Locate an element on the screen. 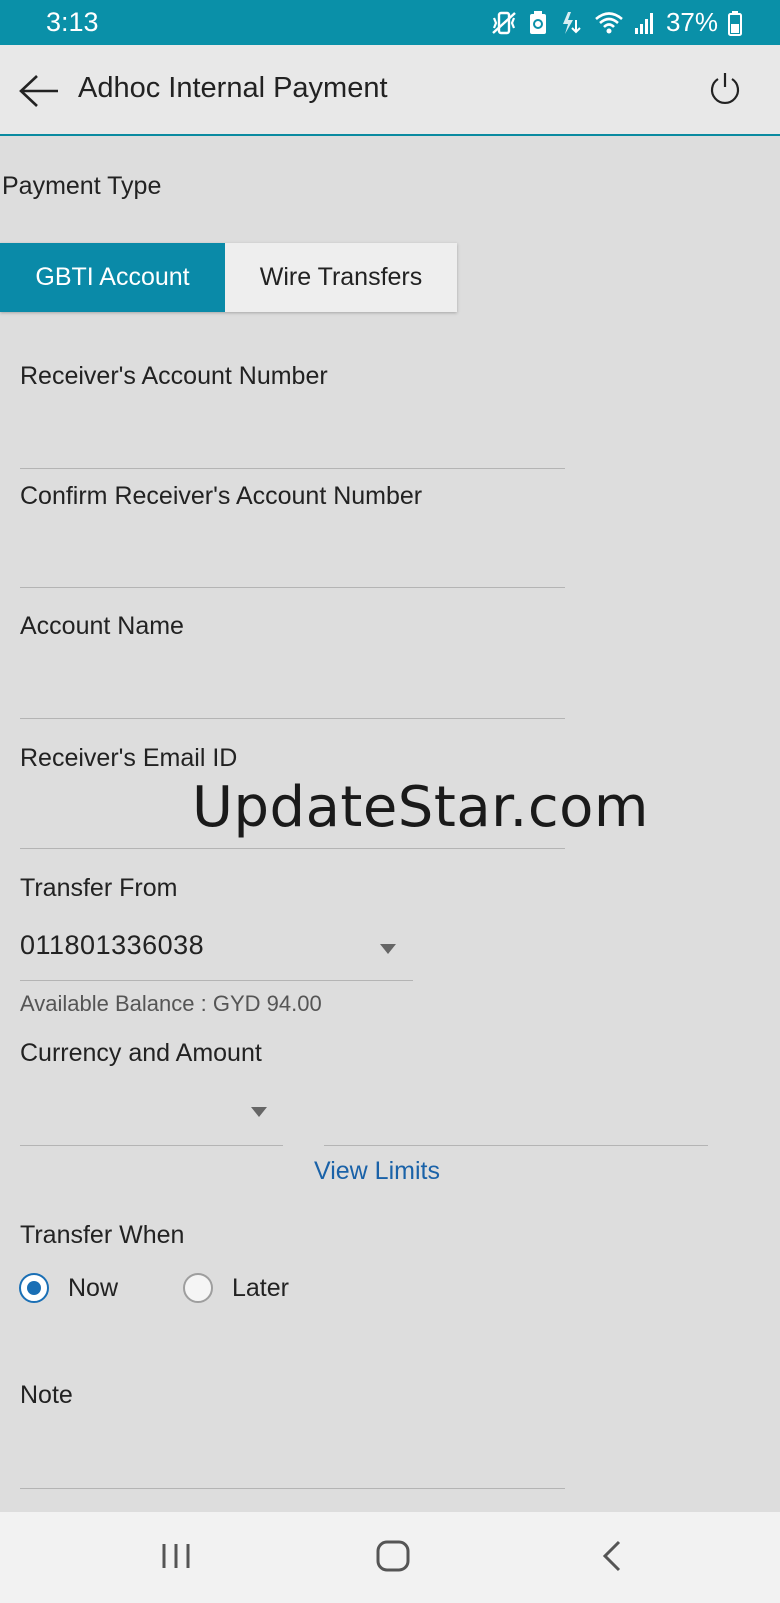 This screenshot has width=780, height=1603. confirm-account-input is located at coordinates (292, 552).